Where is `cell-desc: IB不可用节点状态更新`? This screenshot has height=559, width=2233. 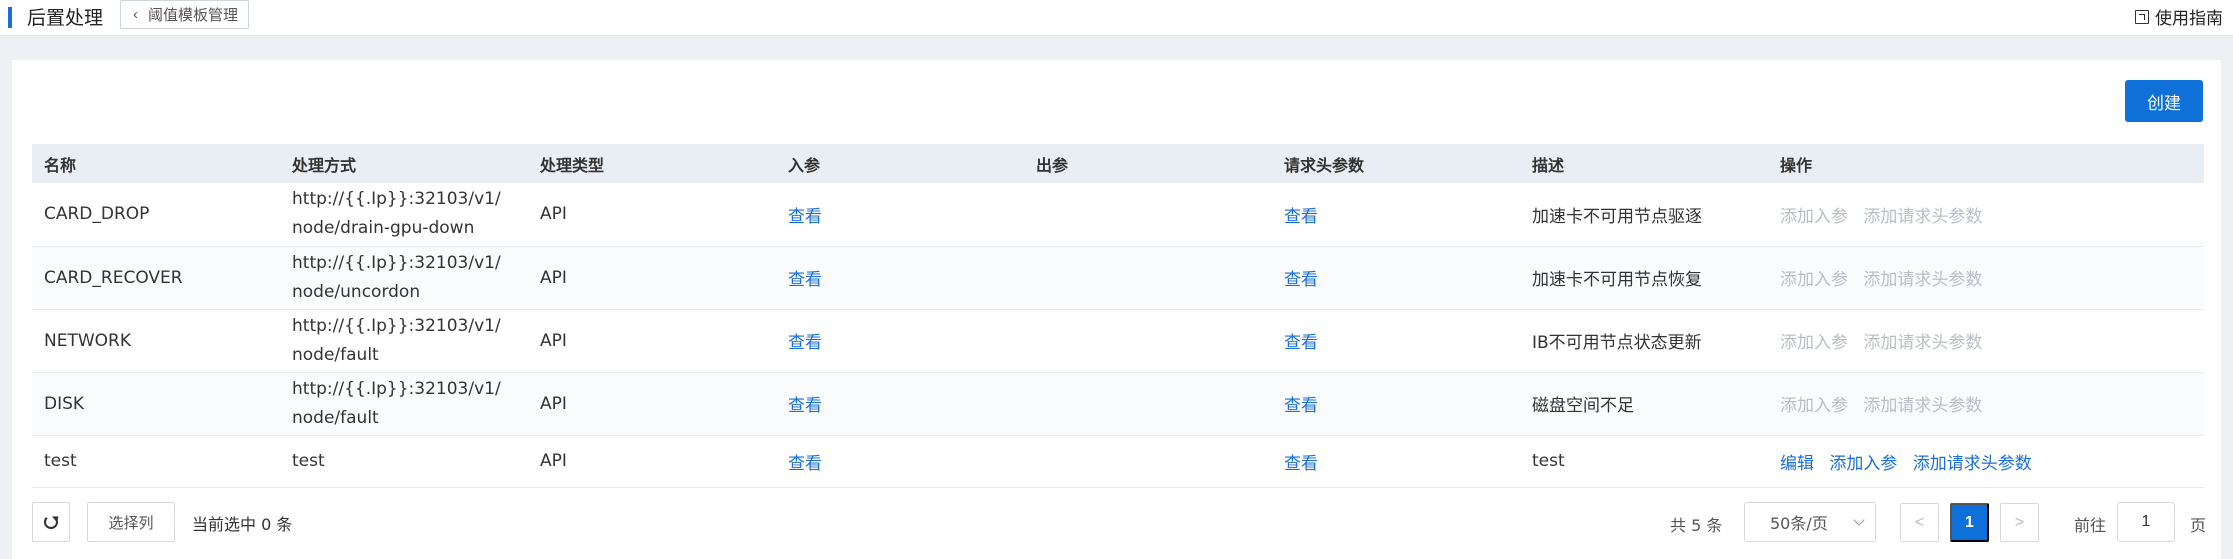
cell-desc: IB不可用节点状态更新 is located at coordinates (1644, 341).